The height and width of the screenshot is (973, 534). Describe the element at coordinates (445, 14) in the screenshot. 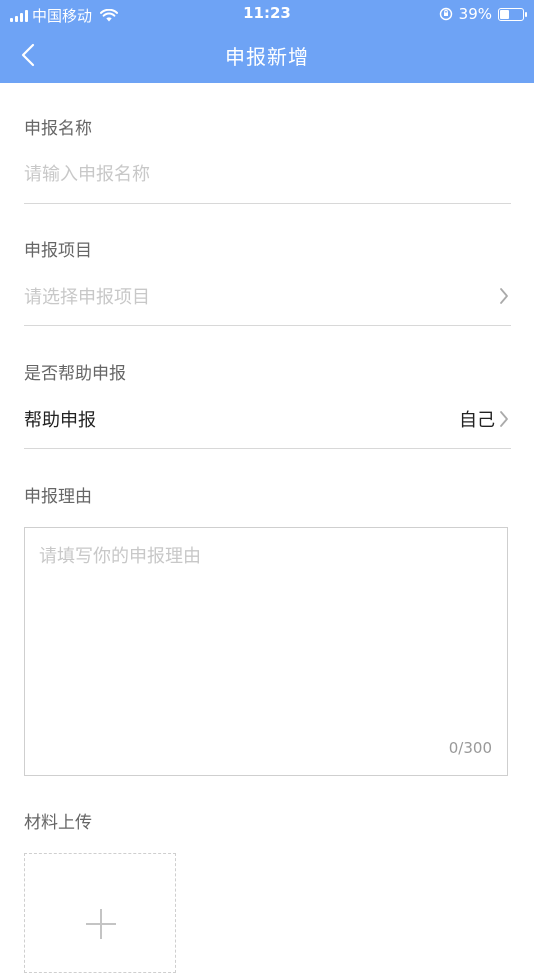

I see `orientation-lock-icon` at that location.